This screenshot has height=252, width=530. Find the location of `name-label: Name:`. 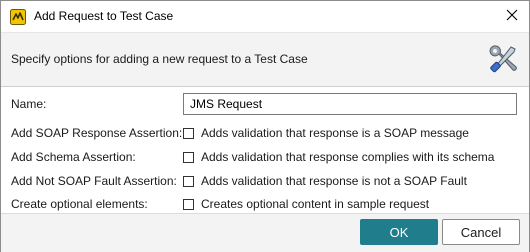

name-label: Name: is located at coordinates (29, 104).